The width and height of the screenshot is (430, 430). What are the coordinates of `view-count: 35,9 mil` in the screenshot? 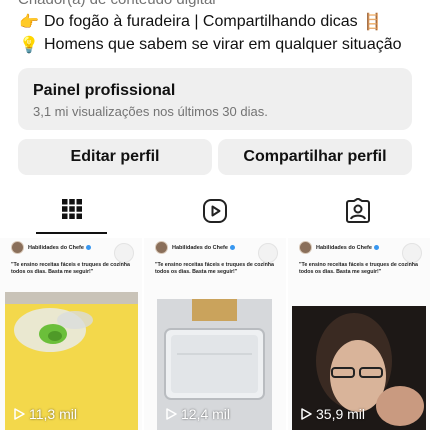 It's located at (332, 414).